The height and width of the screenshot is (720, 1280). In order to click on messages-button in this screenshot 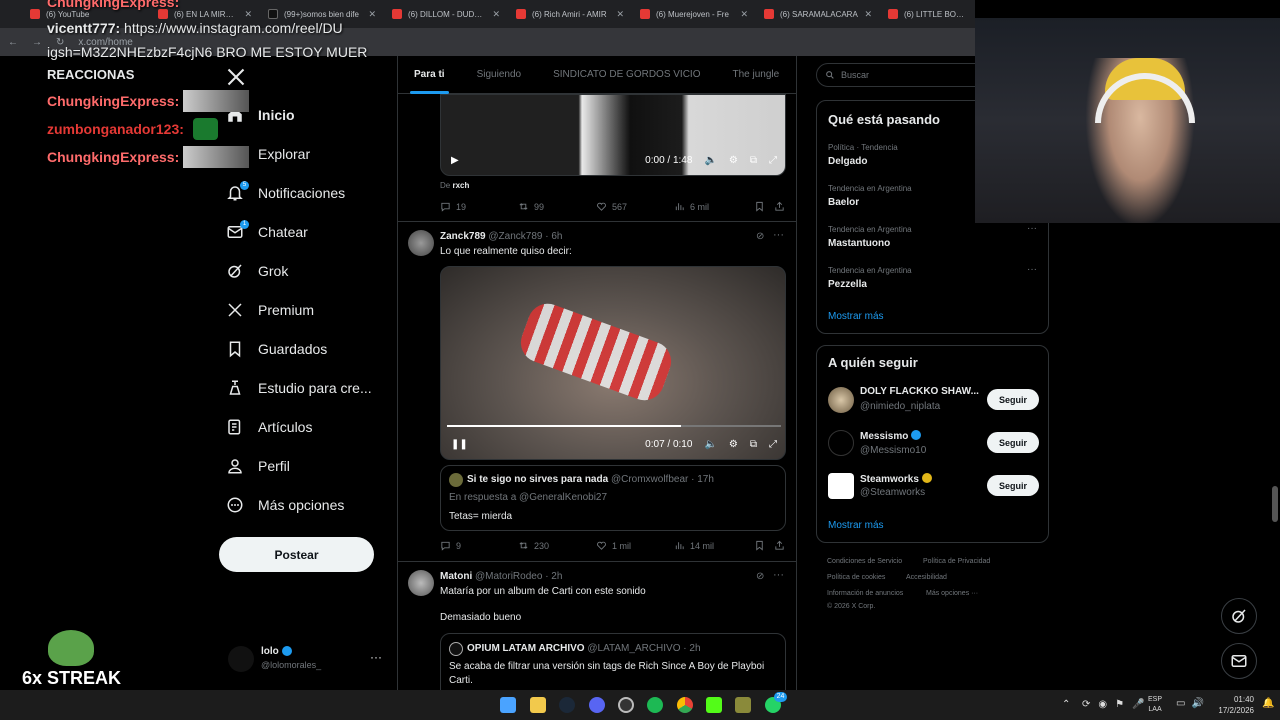, I will do `click(1239, 661)`.